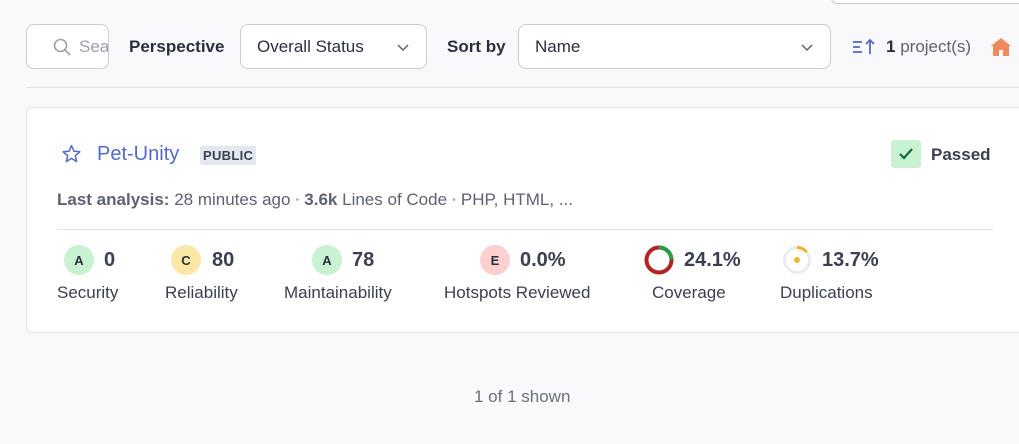 This screenshot has height=444, width=1019. Describe the element at coordinates (395, 199) in the screenshot. I see `lines-label: Lines of Code` at that location.